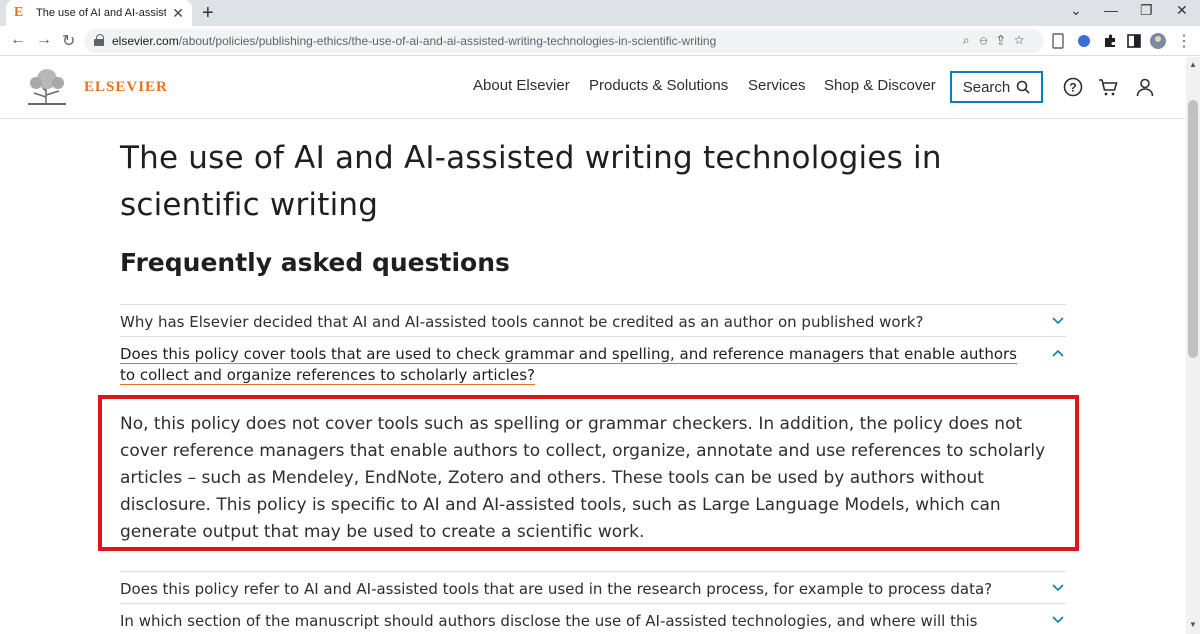 The width and height of the screenshot is (1200, 634). I want to click on page-icon, so click(1058, 41).